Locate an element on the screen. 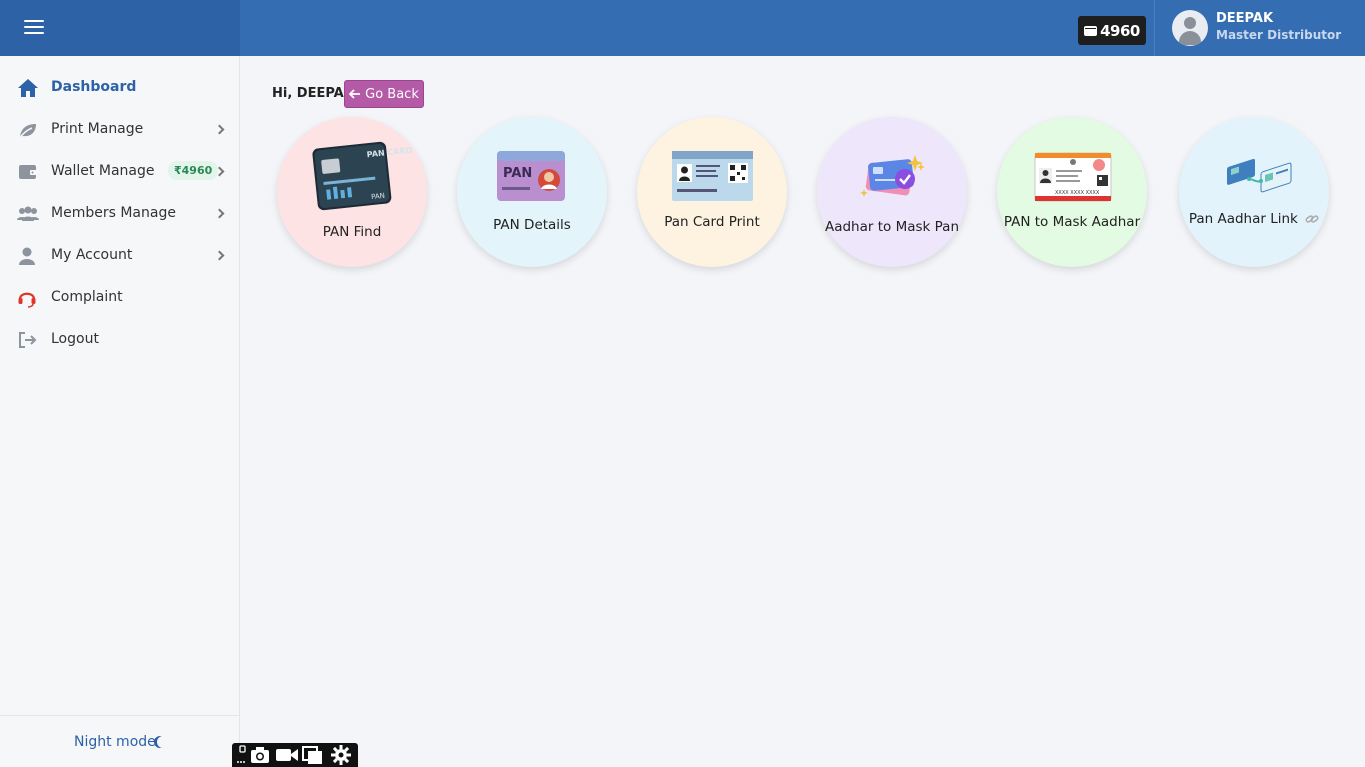 This screenshot has height=767, width=1365. service-card-pan-find: PAN CARD PAN PAN Find is located at coordinates (352, 192).